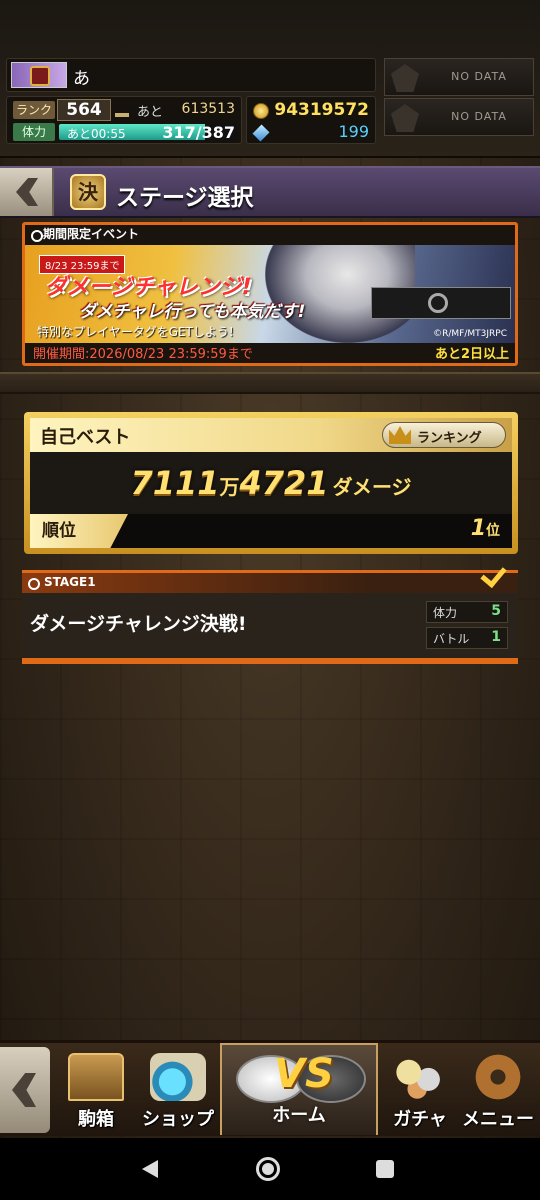 This screenshot has height=1200, width=540. I want to click on nav-label: ガチャ, so click(420, 1119).